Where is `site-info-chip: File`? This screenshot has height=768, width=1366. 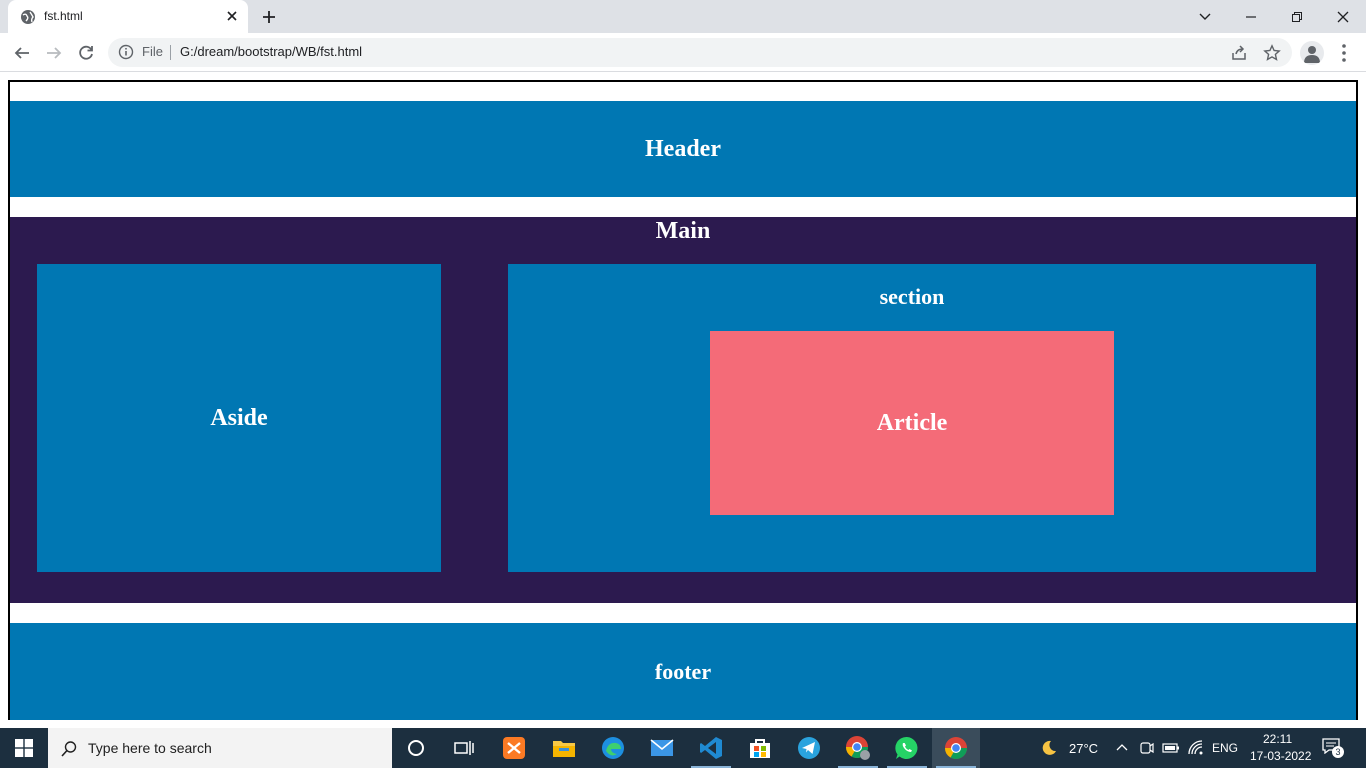 site-info-chip: File is located at coordinates (152, 51).